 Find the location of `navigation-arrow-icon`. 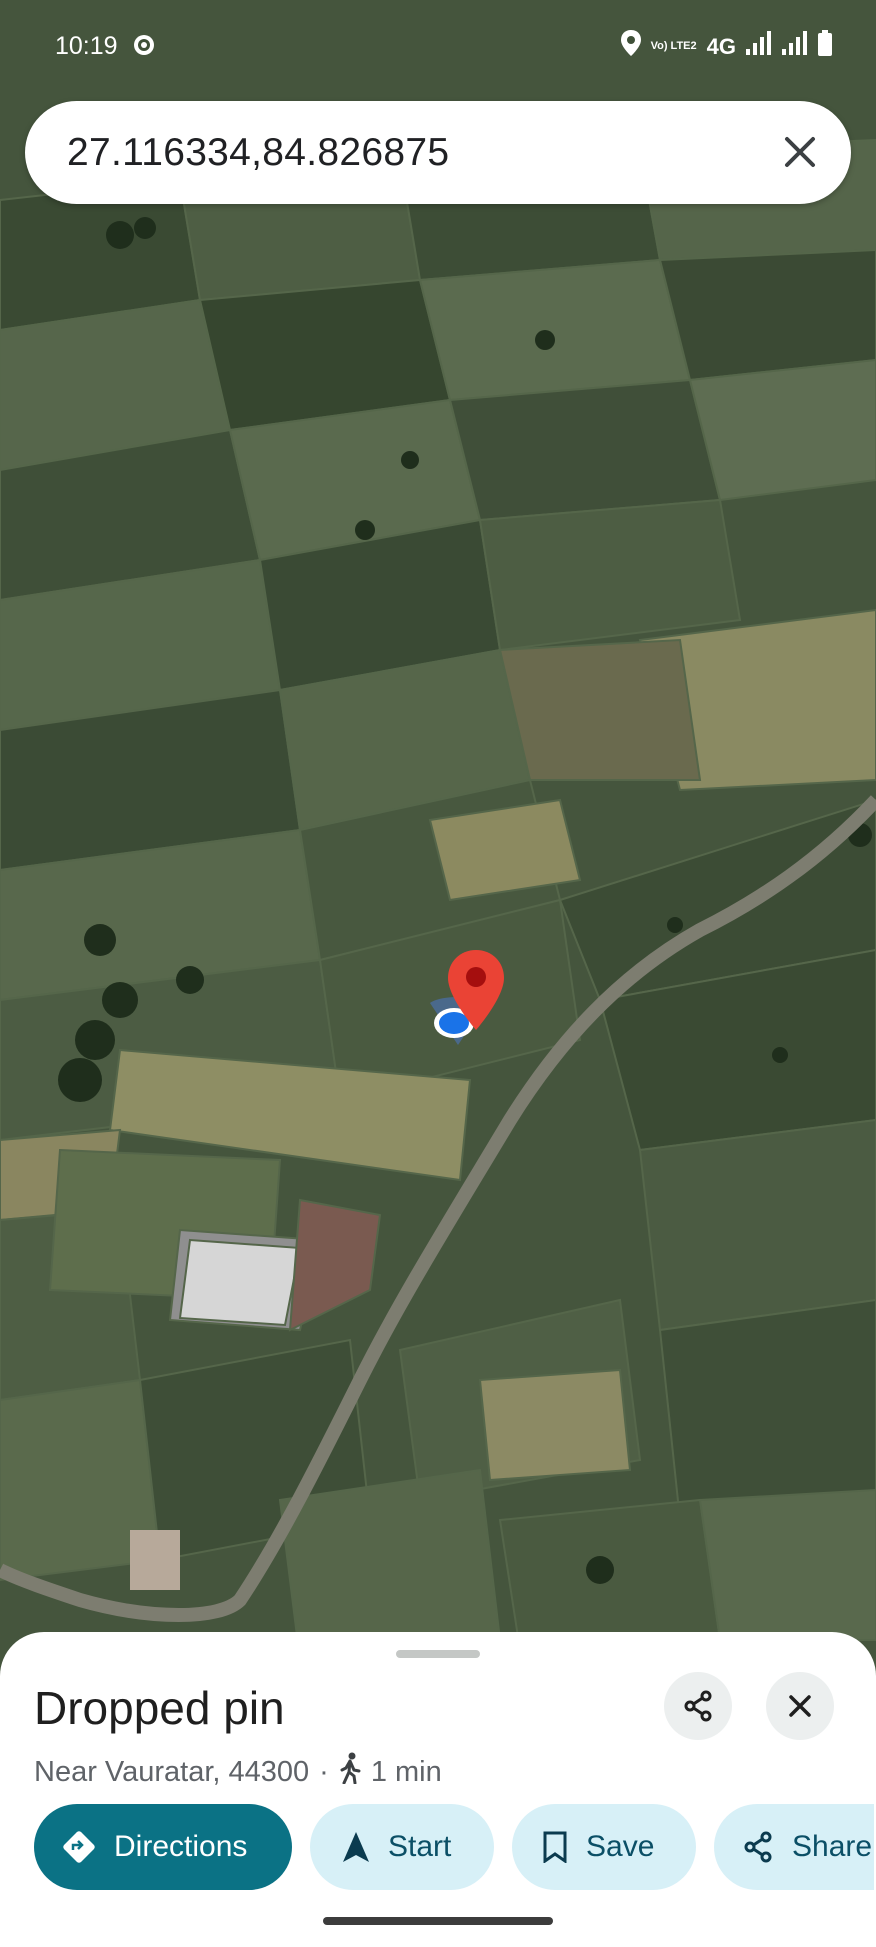

navigation-arrow-icon is located at coordinates (356, 1847).